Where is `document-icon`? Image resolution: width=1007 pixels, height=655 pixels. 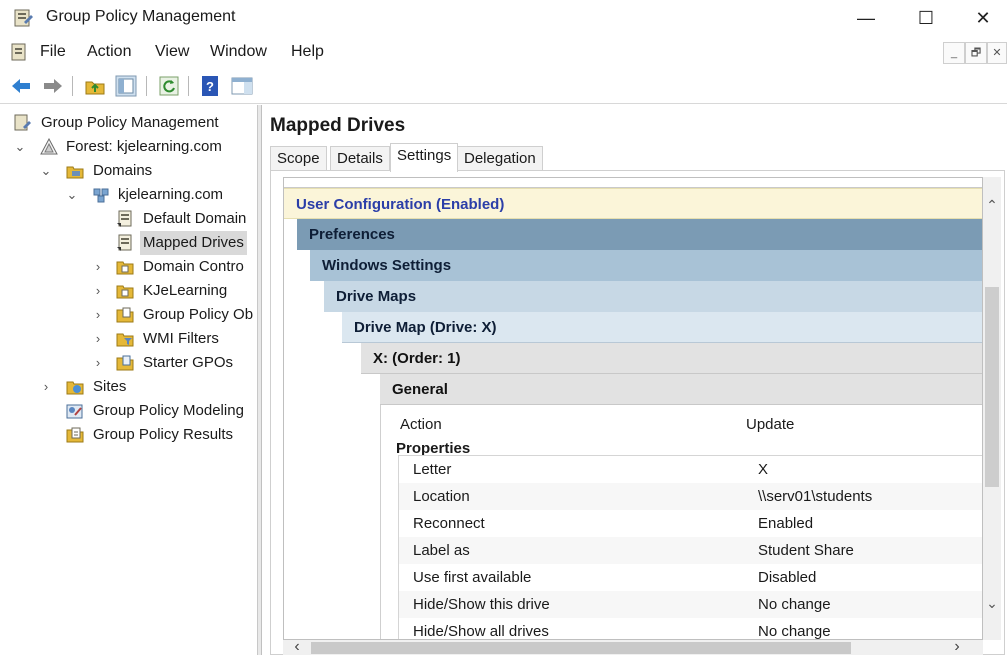
document-icon is located at coordinates (20, 52).